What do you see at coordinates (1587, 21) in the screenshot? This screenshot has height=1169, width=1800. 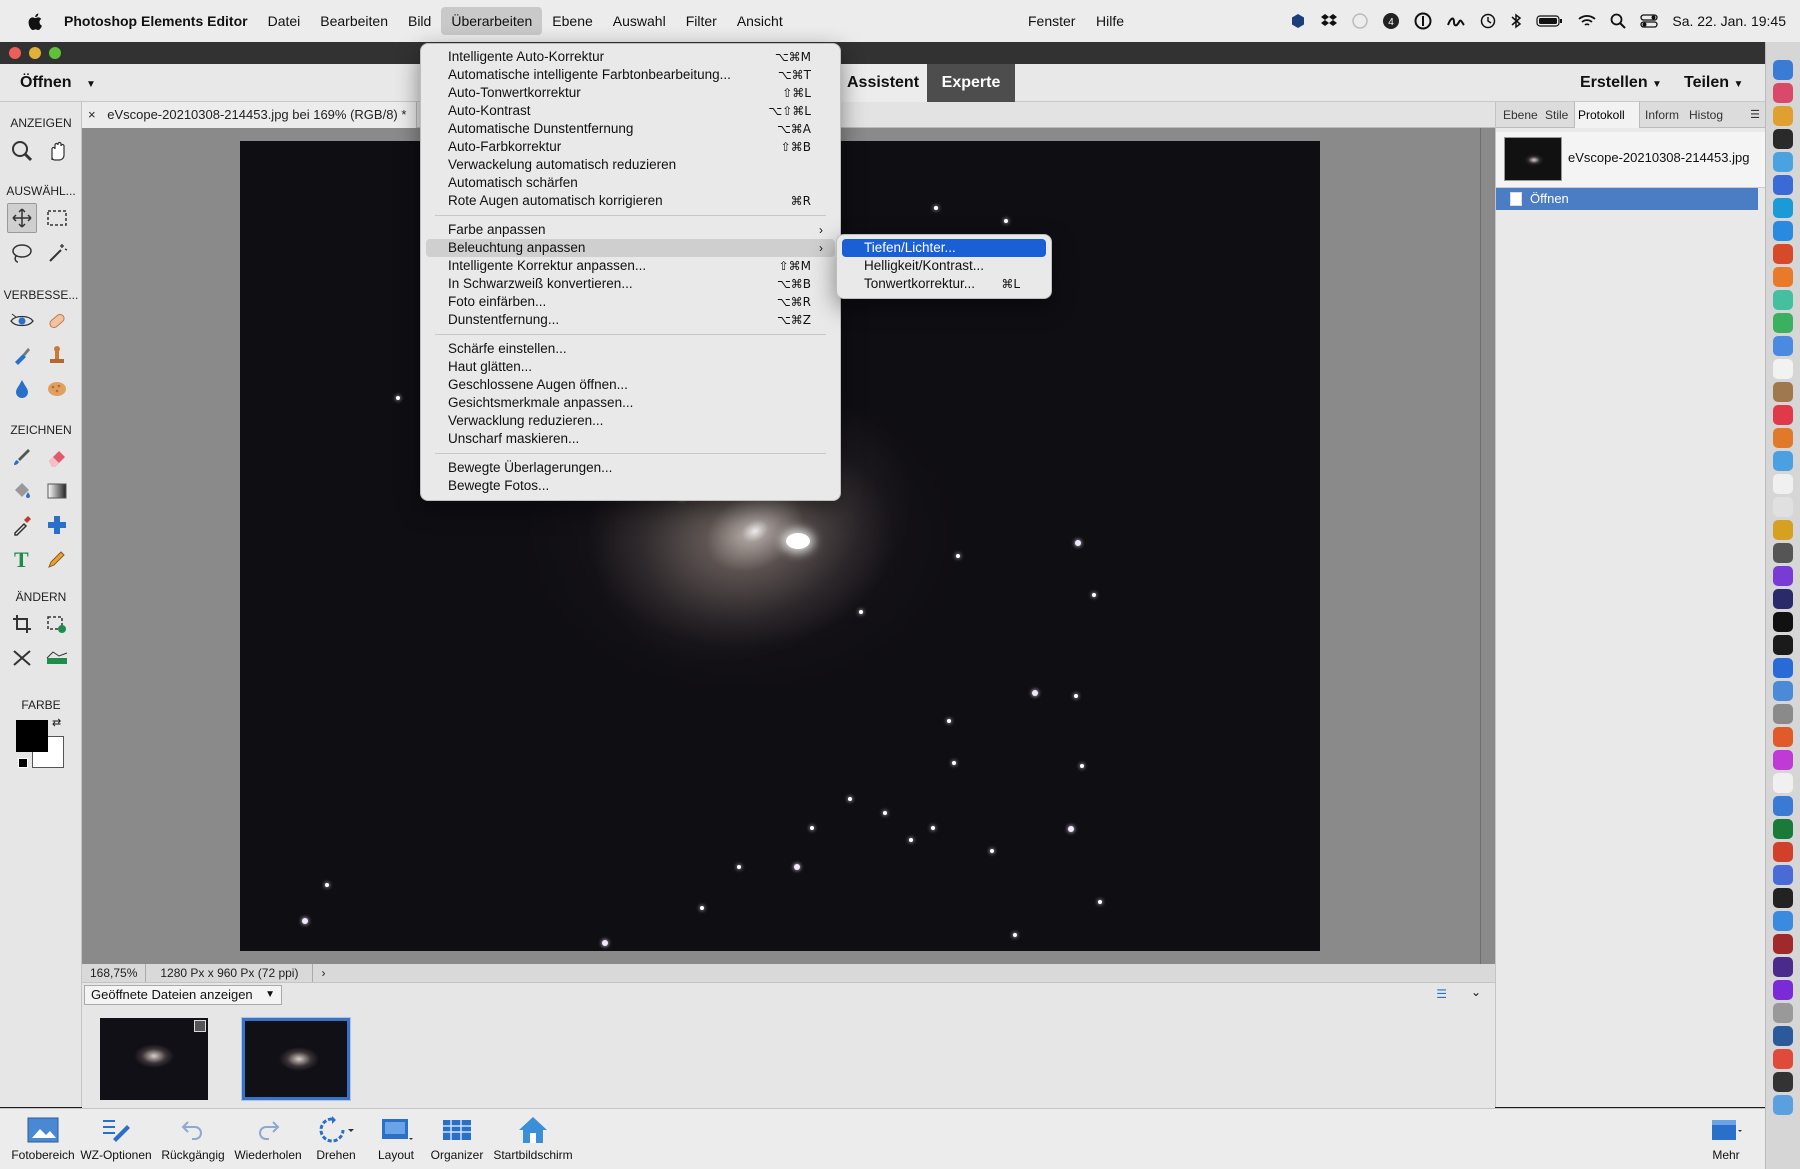 I see `wifi-icon` at bounding box center [1587, 21].